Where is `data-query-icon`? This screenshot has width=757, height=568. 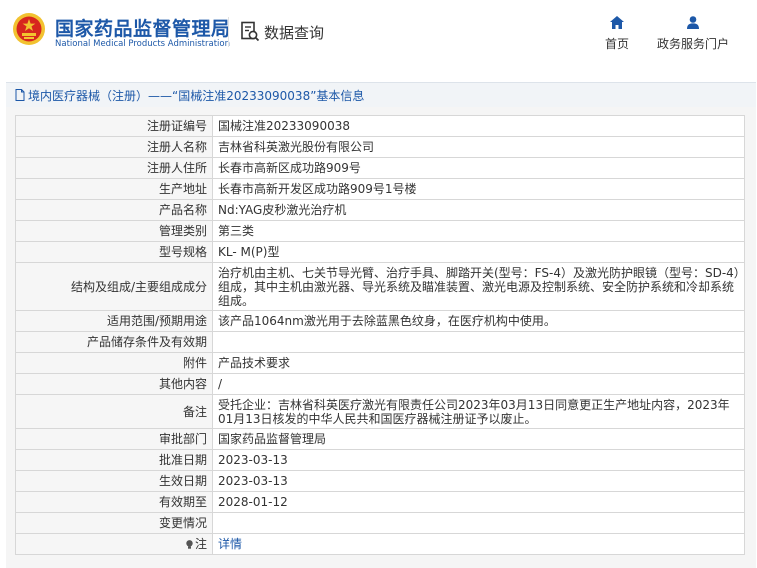
data-query-icon is located at coordinates (250, 31).